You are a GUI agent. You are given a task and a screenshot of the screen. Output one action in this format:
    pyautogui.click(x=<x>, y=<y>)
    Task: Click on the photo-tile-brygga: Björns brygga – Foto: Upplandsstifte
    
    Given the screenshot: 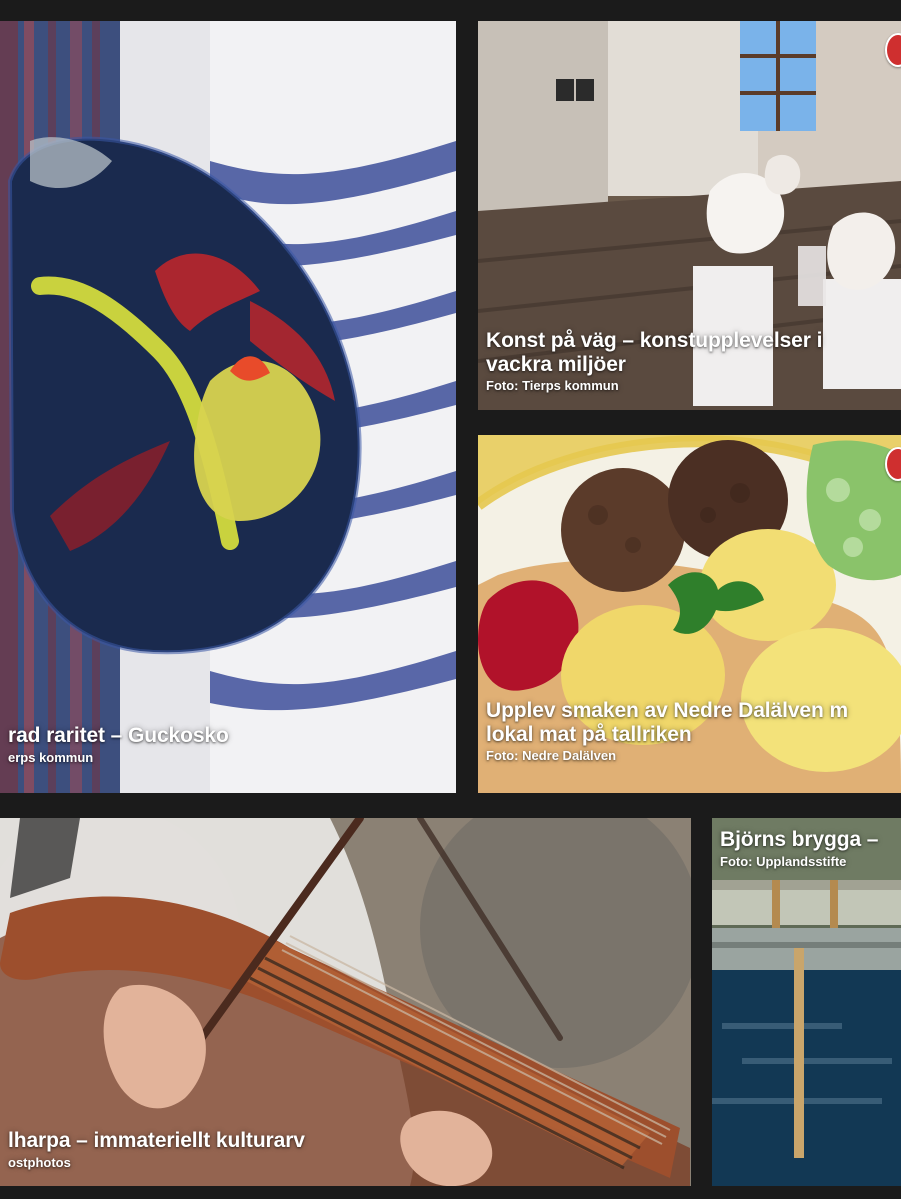 What is the action you would take?
    pyautogui.click(x=806, y=1002)
    